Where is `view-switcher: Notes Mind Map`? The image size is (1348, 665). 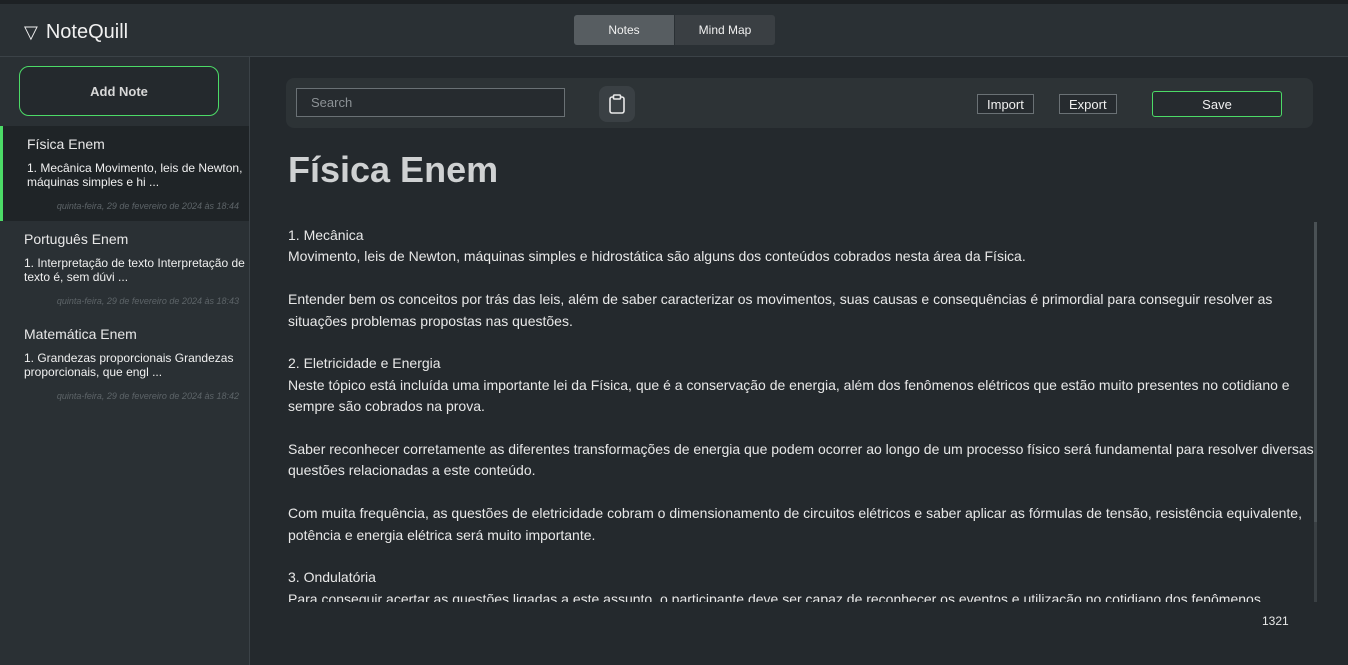
view-switcher: Notes Mind Map is located at coordinates (674, 30).